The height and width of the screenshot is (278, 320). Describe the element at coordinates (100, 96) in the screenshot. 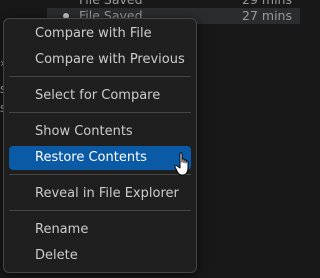

I see `menu-item-select-for-compare: Select for Compare` at that location.